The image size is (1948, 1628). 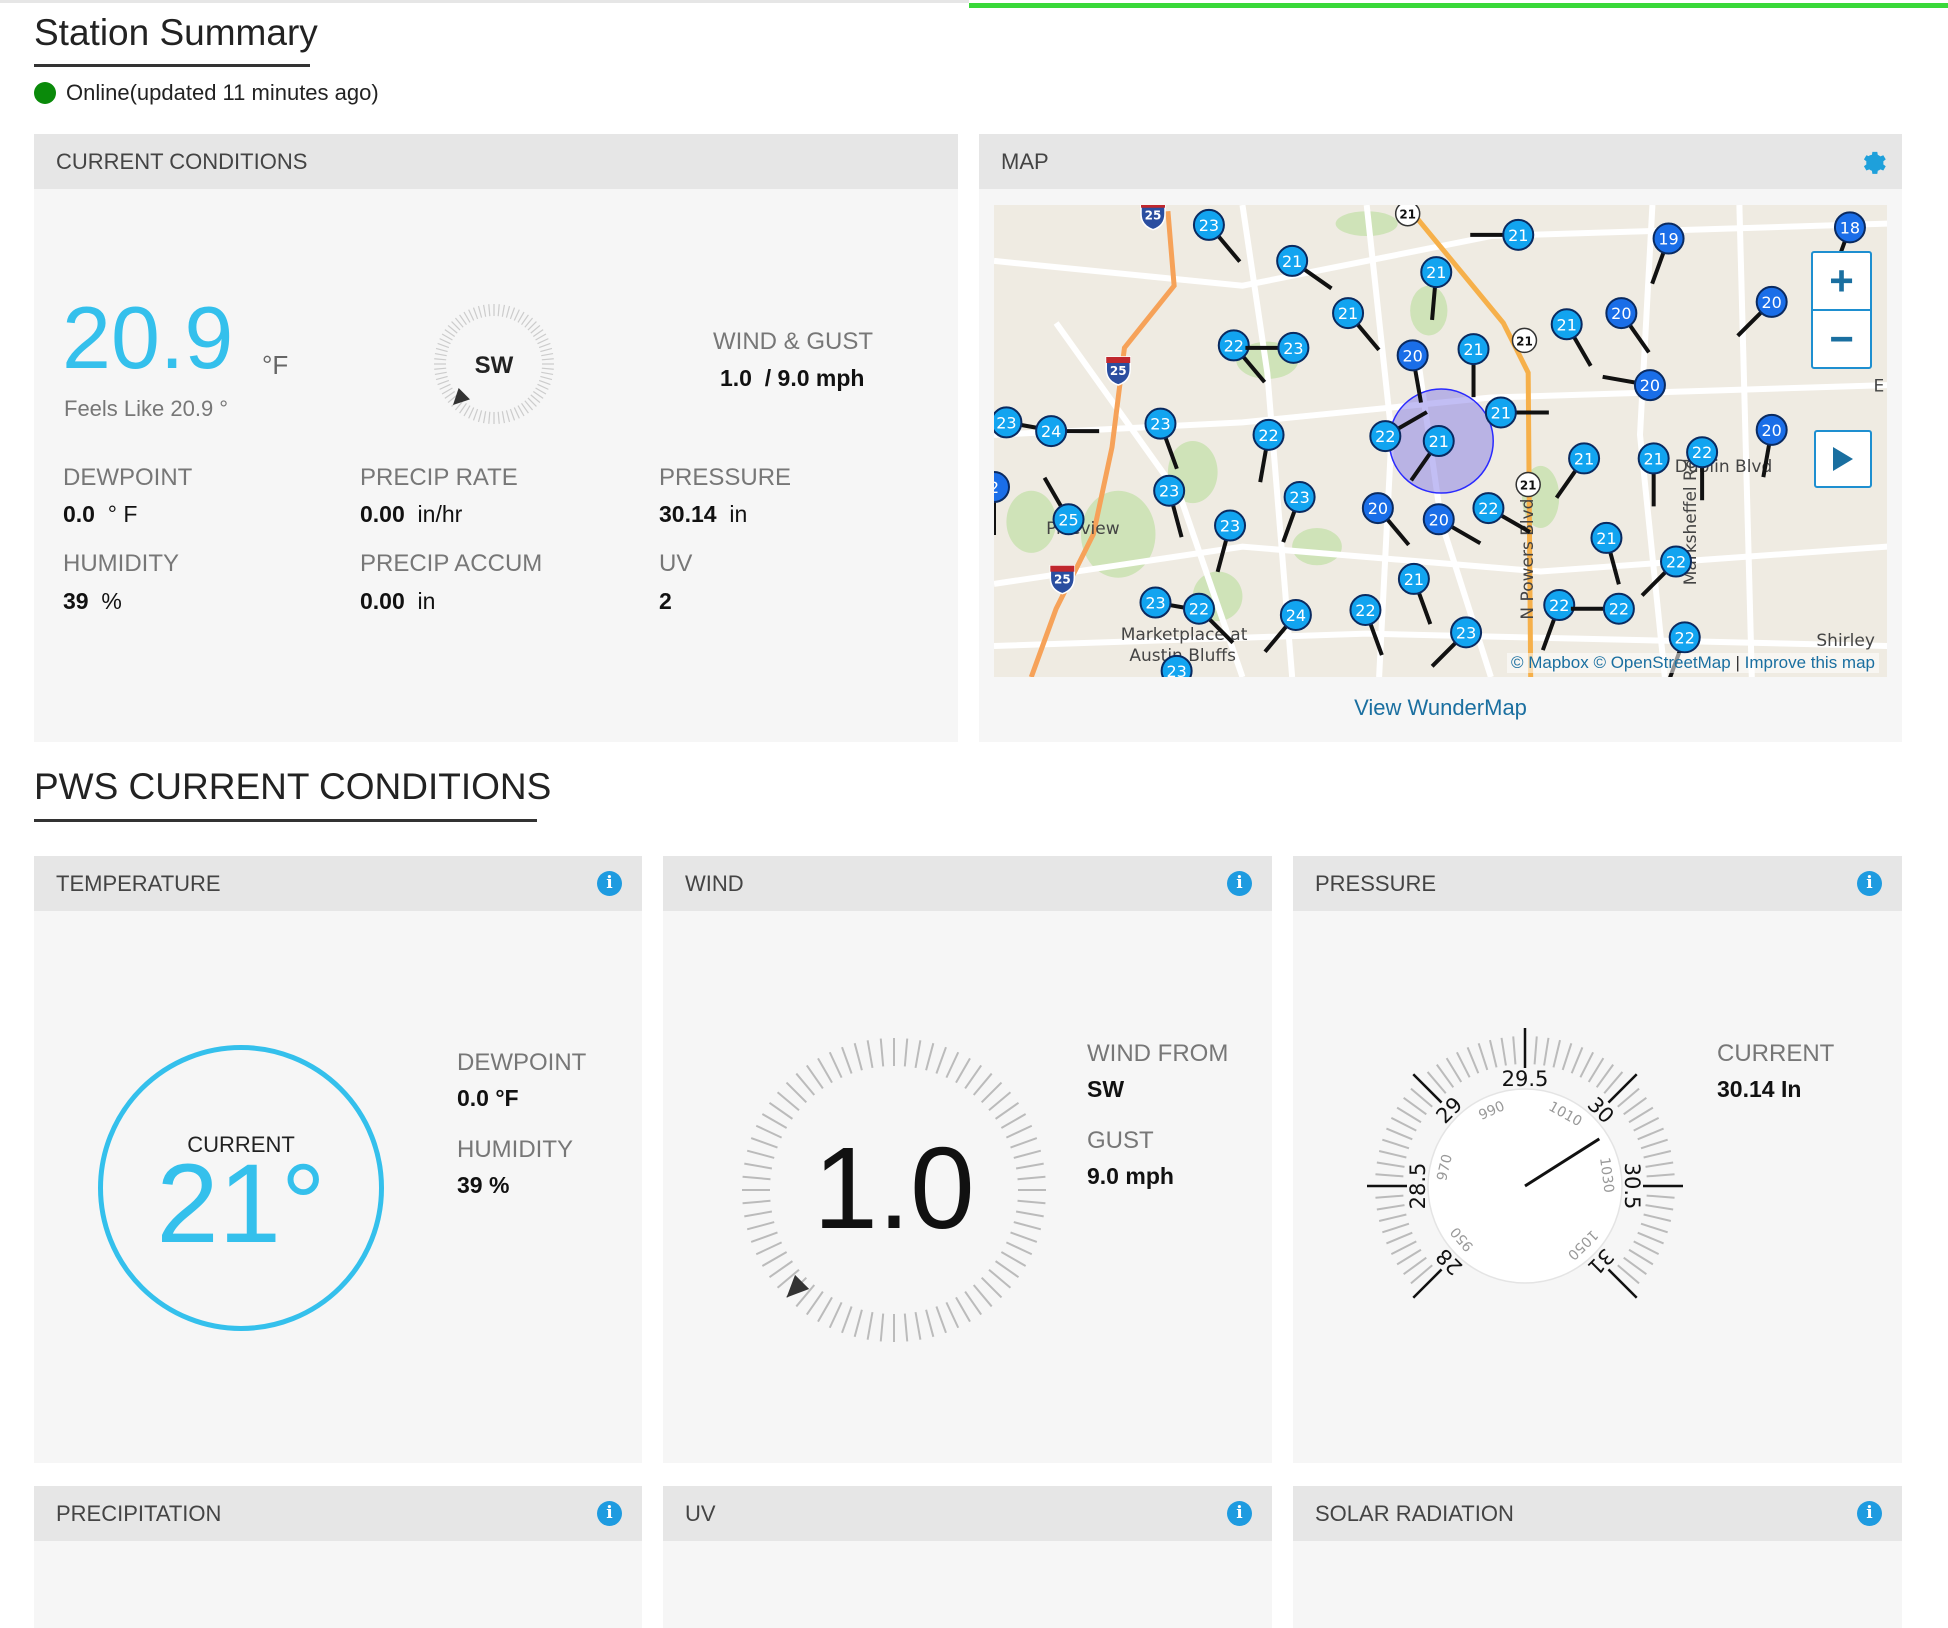 What do you see at coordinates (1006, 422) in the screenshot?
I see `station-temperature: 23` at bounding box center [1006, 422].